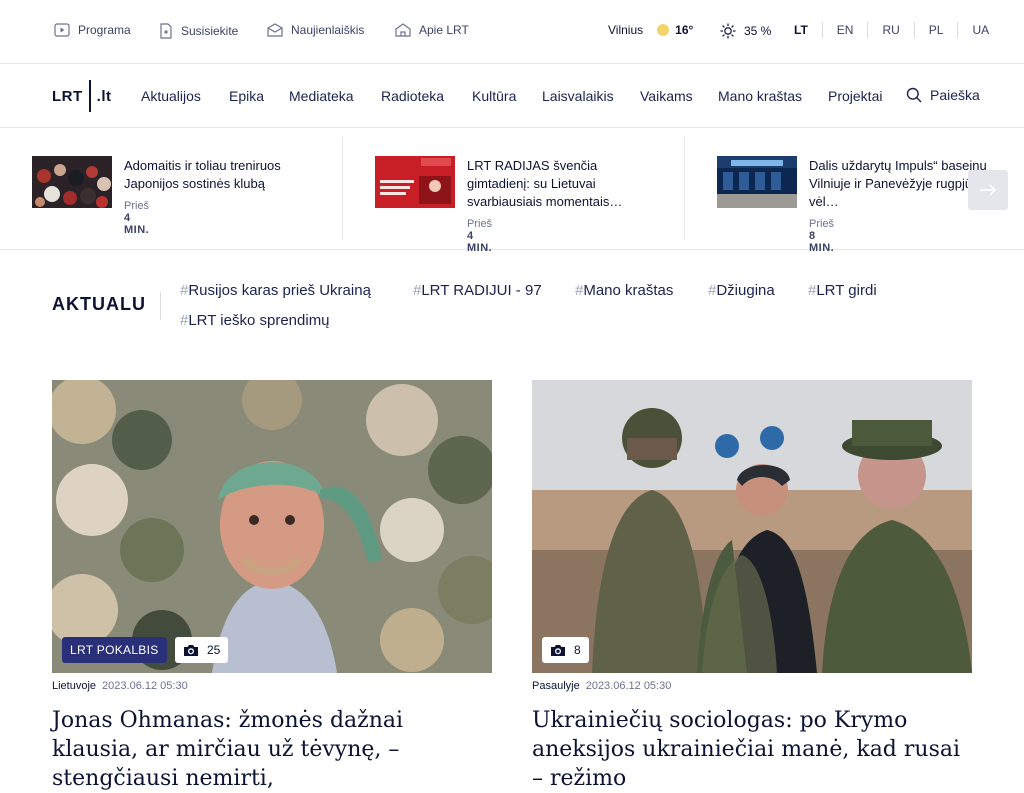 The height and width of the screenshot is (793, 1024). Describe the element at coordinates (275, 290) in the screenshot. I see `tag-link: #Rusijos karas prieš Ukrainą` at that location.